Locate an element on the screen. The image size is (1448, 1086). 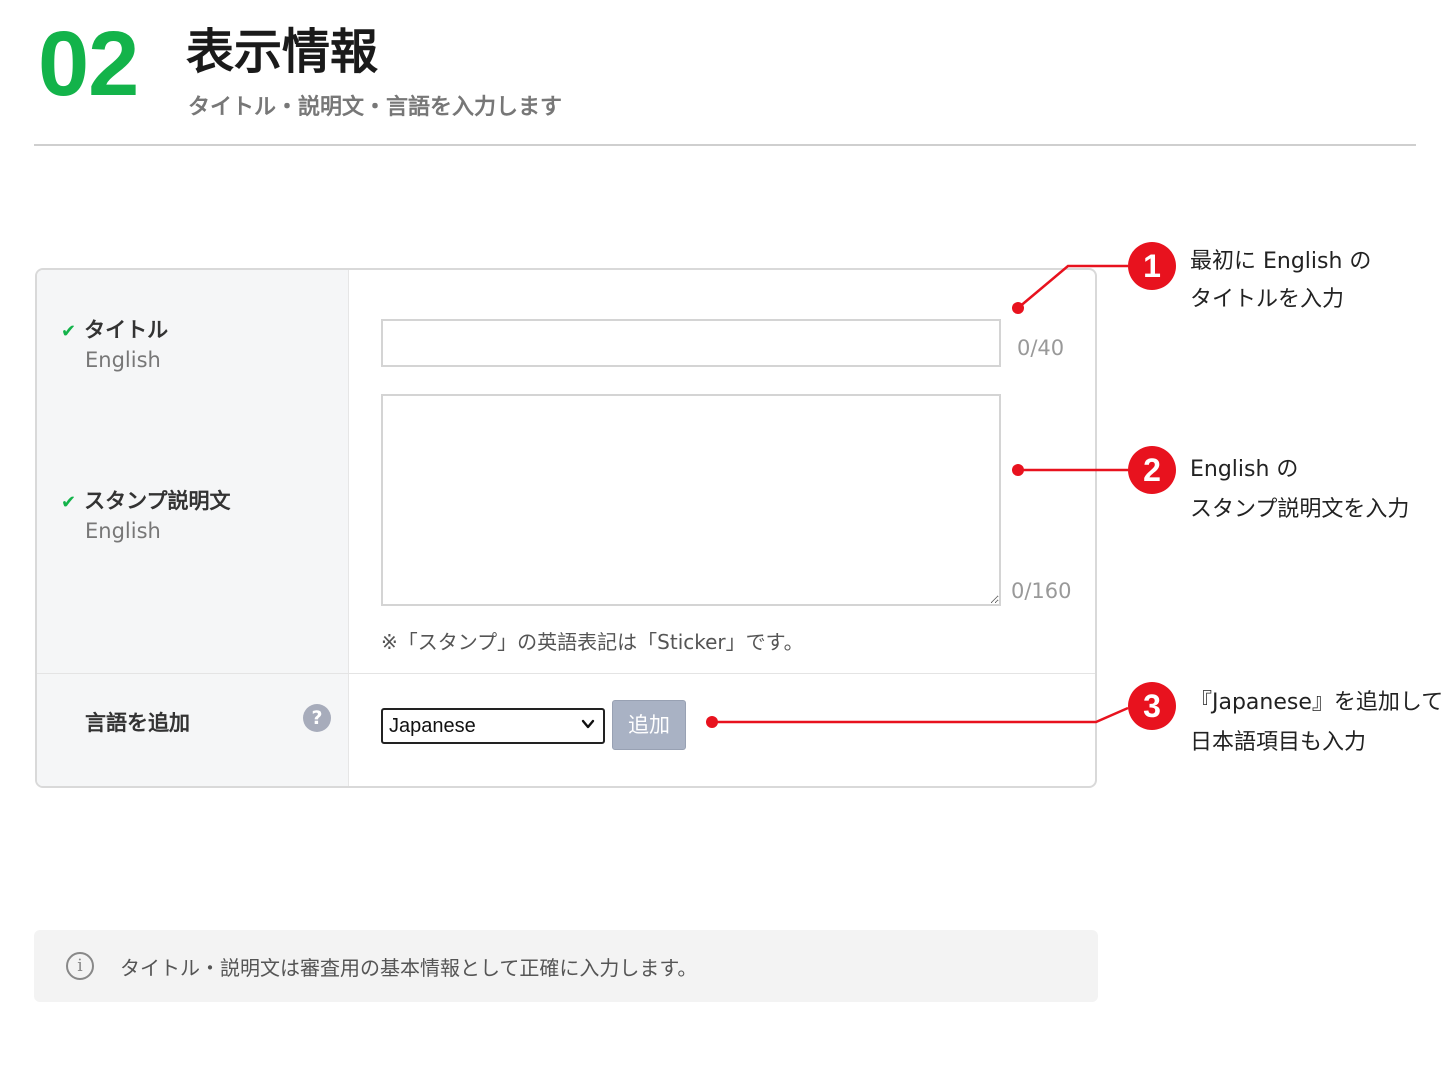
annotation-3-line2: 日本語項目も入力 is located at coordinates (1278, 742).